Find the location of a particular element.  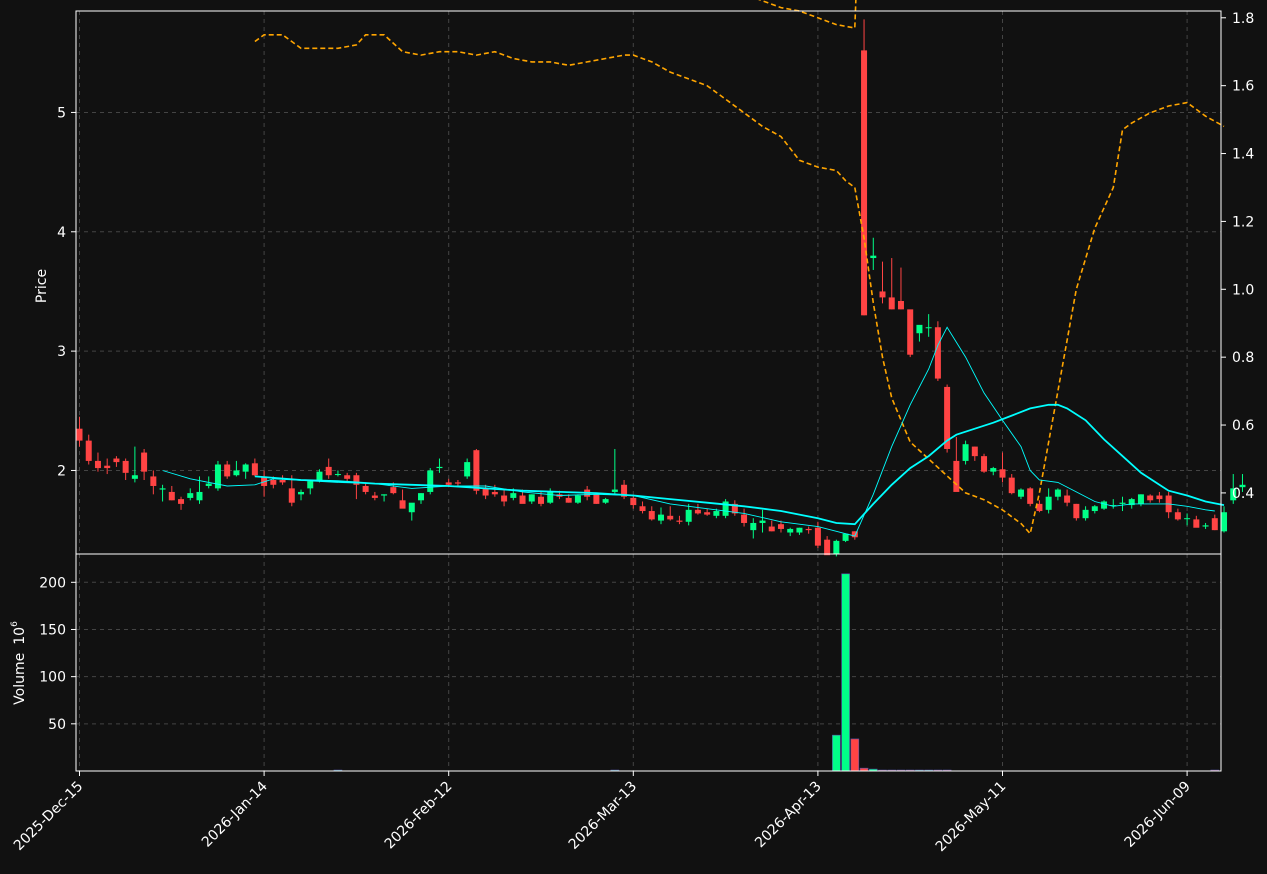

volume-tick-label: 200 is located at coordinates (52, 583).